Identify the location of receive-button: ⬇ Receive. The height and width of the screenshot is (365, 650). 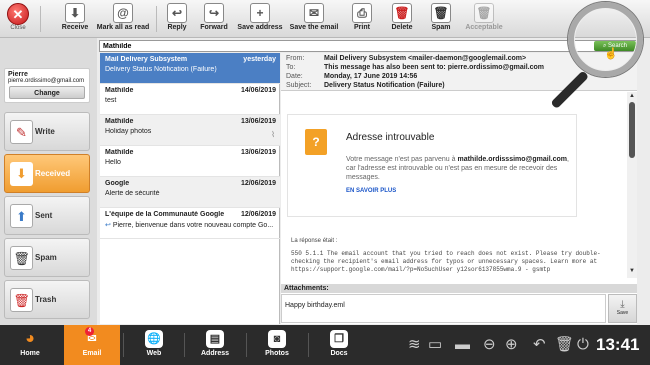
(75, 19).